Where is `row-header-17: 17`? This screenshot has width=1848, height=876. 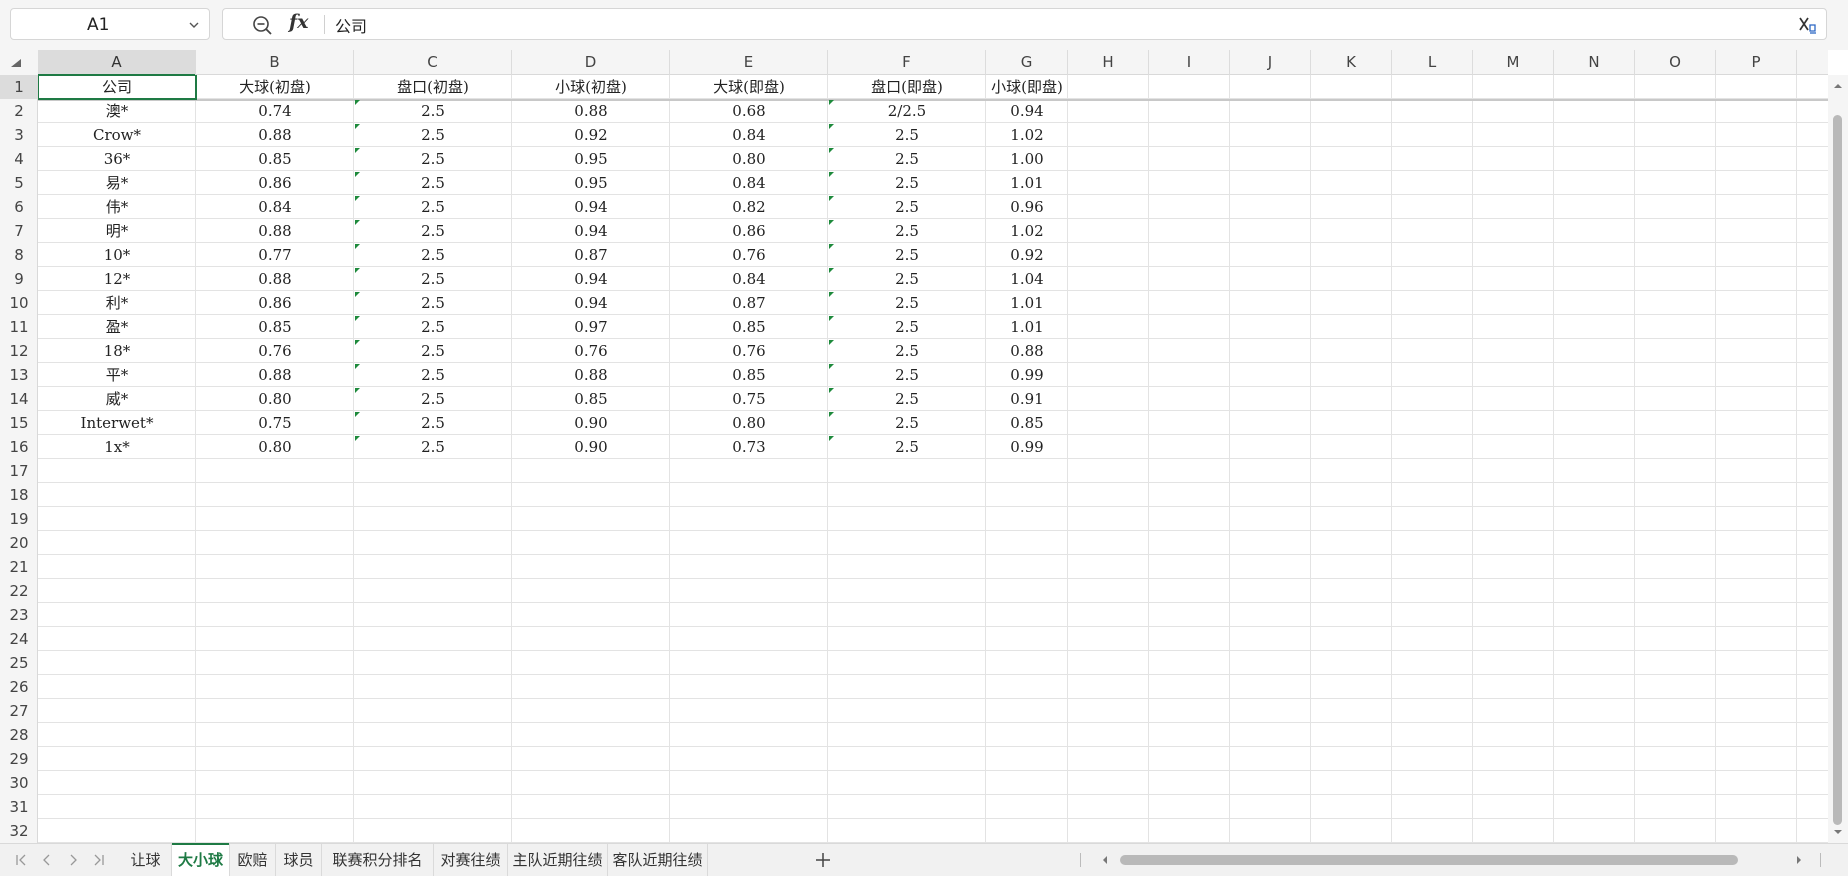 row-header-17: 17 is located at coordinates (19, 471).